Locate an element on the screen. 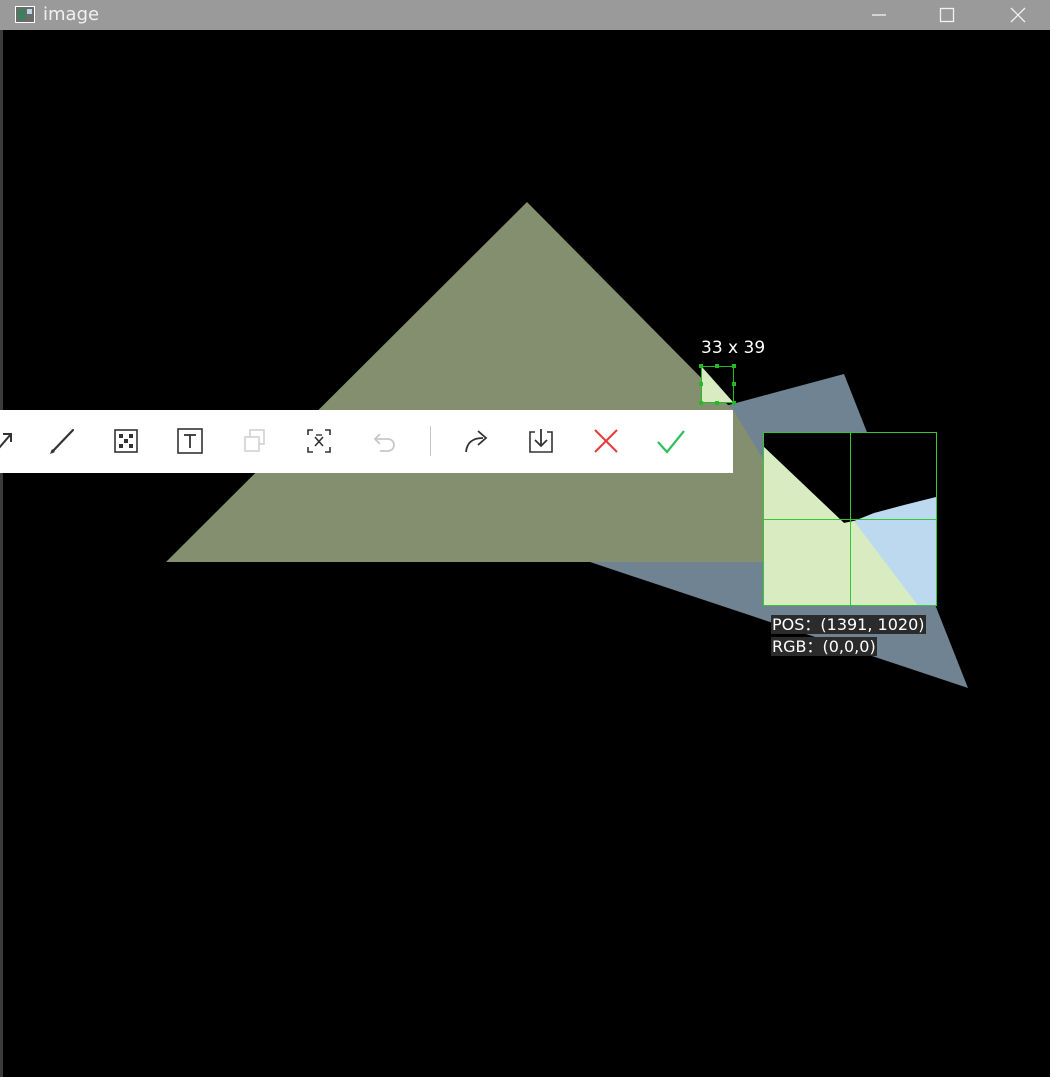  pen-tool-button is located at coordinates (62, 441).